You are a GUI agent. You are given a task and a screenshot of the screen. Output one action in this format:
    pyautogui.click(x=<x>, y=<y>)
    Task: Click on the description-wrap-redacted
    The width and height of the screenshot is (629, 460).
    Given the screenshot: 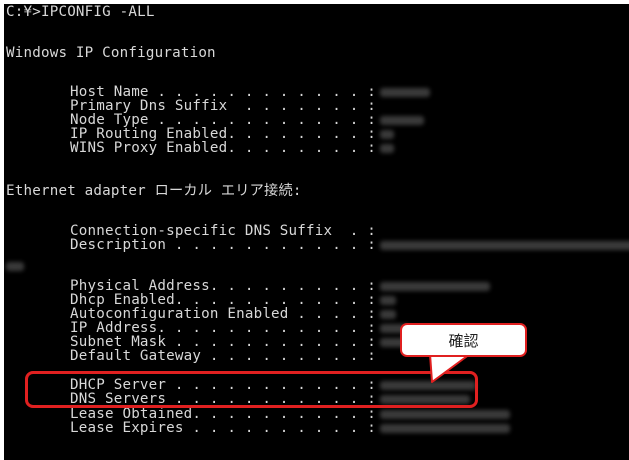 What is the action you would take?
    pyautogui.click(x=15, y=266)
    